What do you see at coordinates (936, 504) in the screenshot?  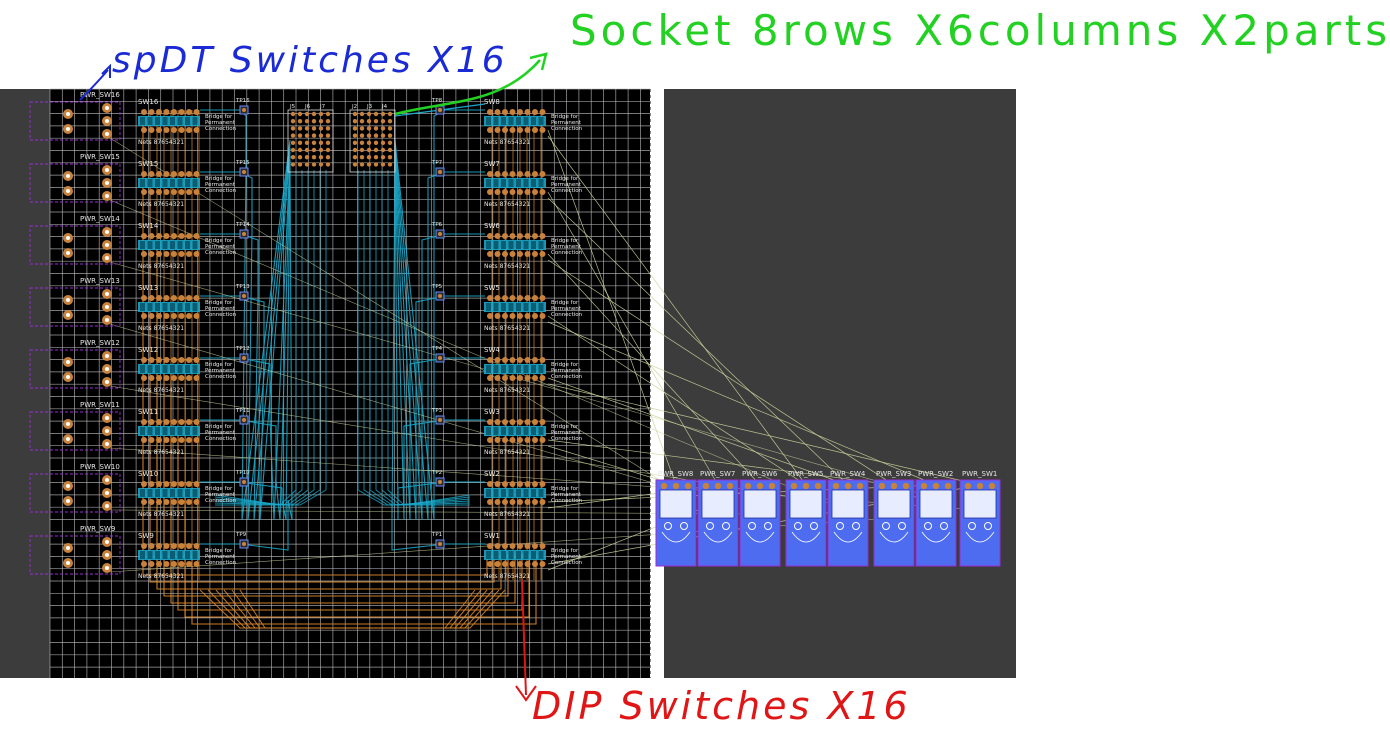 I see `power-switch-slider` at bounding box center [936, 504].